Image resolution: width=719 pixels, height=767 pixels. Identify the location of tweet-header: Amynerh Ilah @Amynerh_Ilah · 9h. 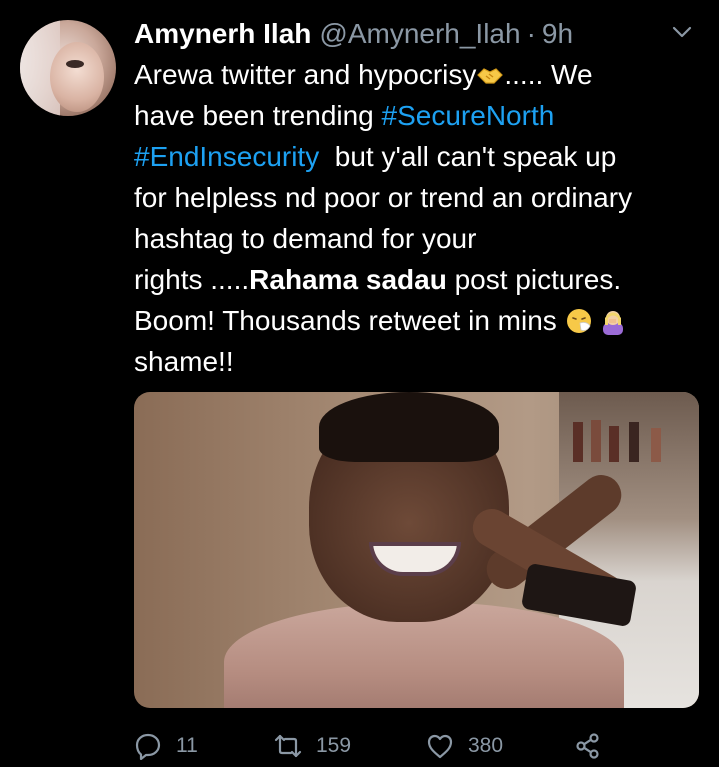
(353, 34).